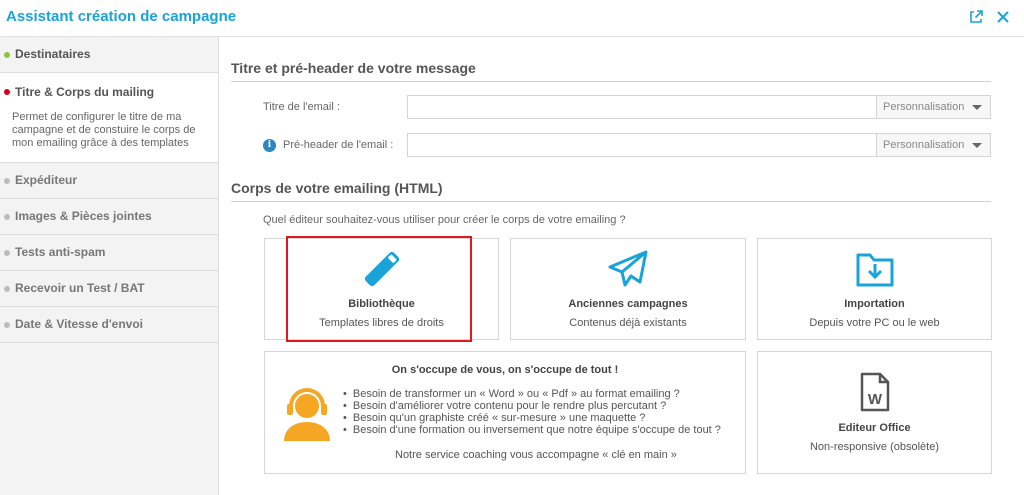  What do you see at coordinates (512, 18) in the screenshot?
I see `dialog-header: Assistant création de campagne` at bounding box center [512, 18].